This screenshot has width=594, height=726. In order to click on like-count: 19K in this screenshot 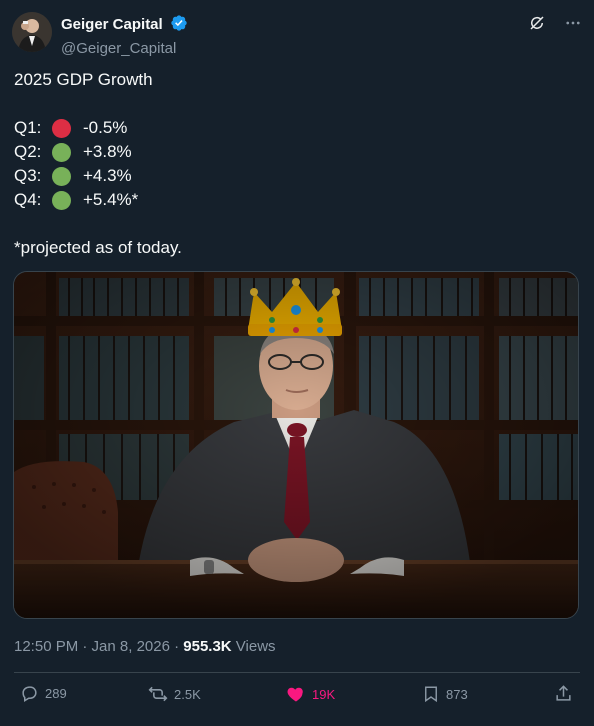, I will do `click(324, 694)`.